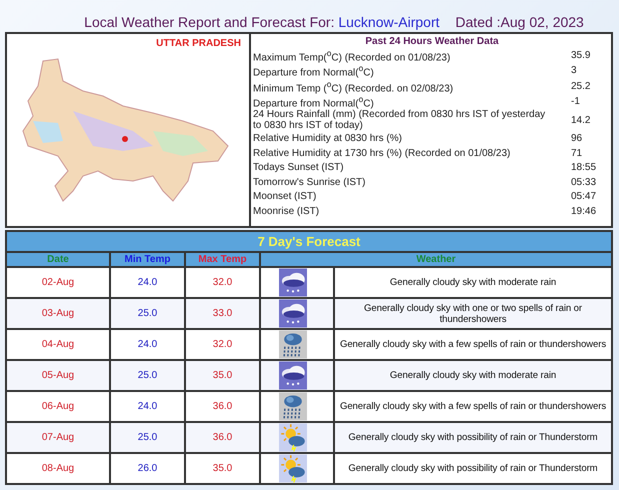 This screenshot has width=619, height=490. I want to click on table-cell-text: Moonset (IST), so click(285, 196).